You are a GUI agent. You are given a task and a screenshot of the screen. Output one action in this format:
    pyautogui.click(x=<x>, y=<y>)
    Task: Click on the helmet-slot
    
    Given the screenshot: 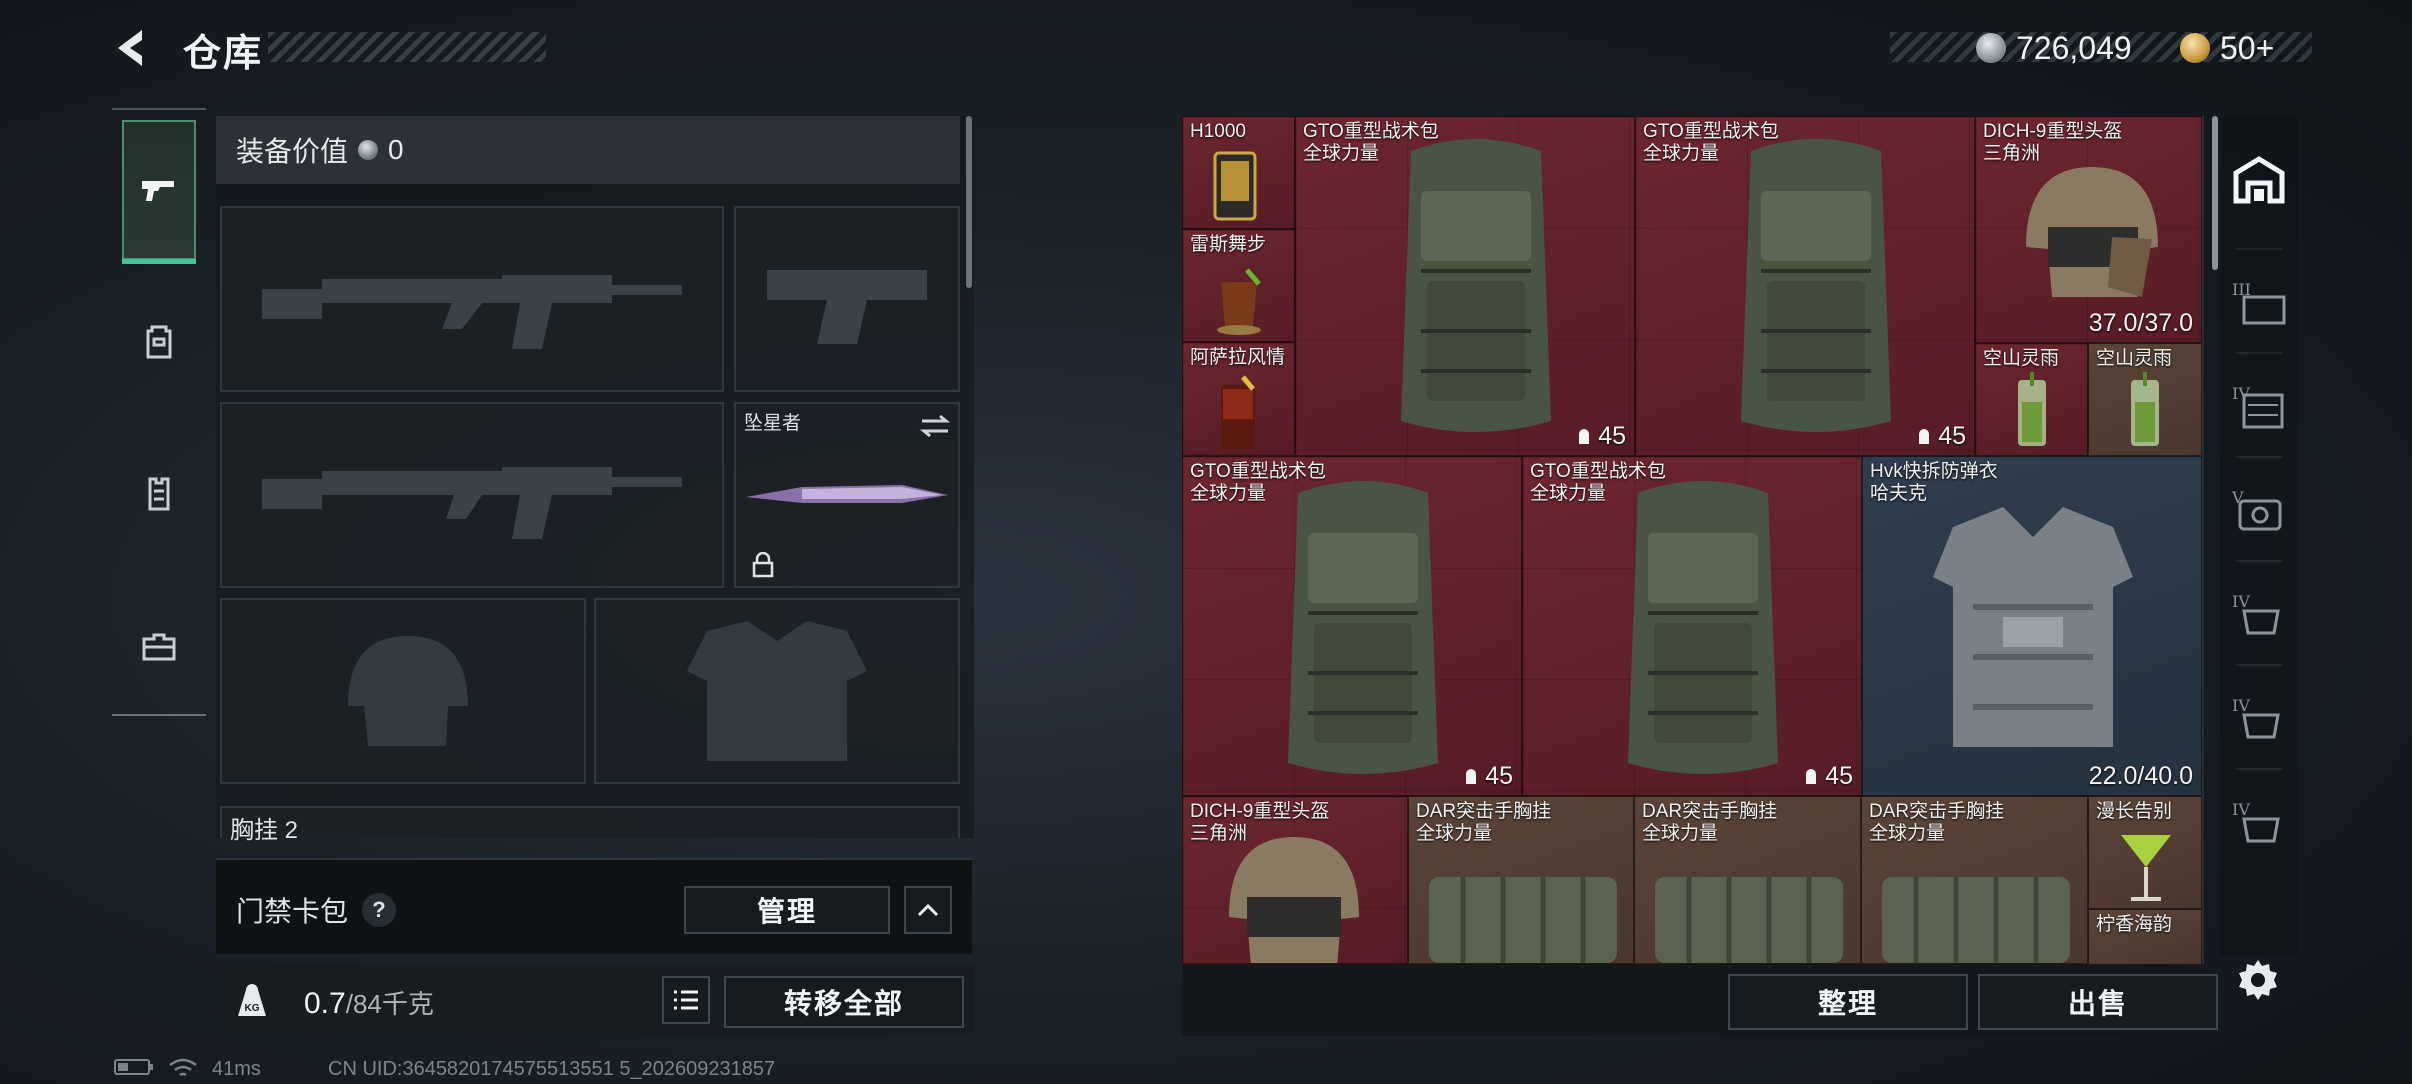 What is the action you would take?
    pyautogui.click(x=403, y=691)
    